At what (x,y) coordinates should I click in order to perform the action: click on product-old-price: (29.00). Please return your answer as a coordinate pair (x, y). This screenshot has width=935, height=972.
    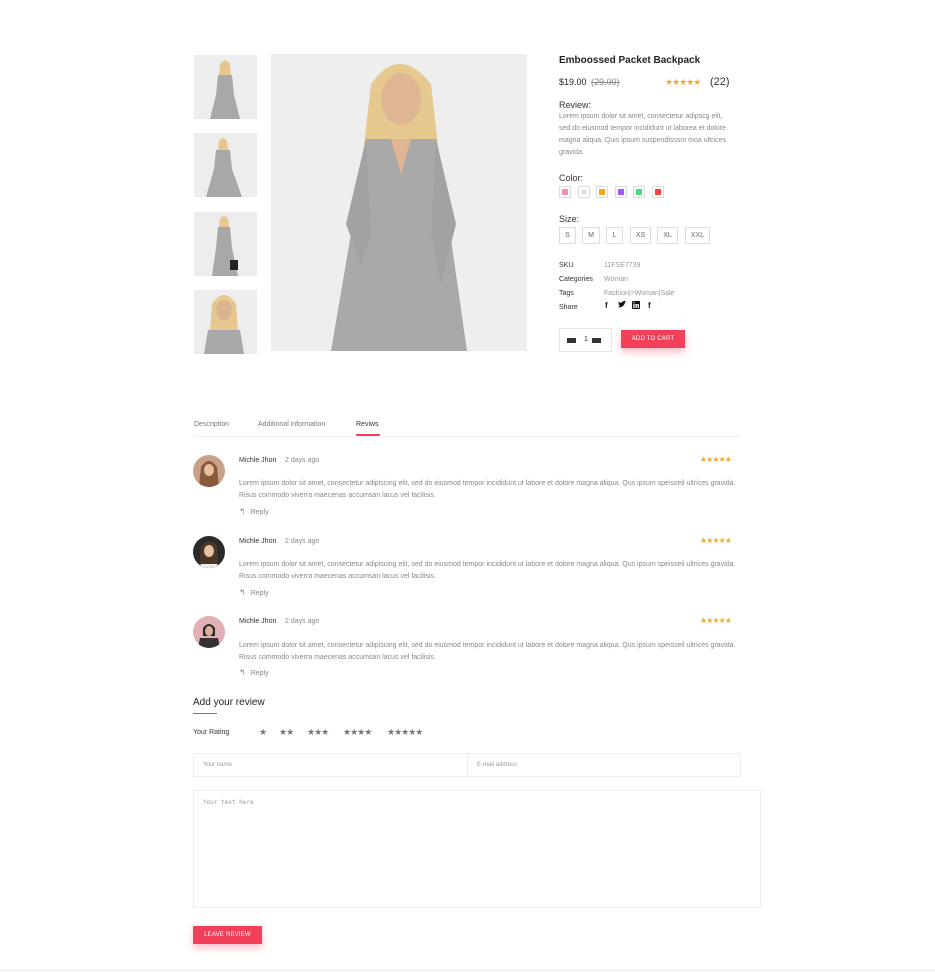
    Looking at the image, I should click on (605, 82).